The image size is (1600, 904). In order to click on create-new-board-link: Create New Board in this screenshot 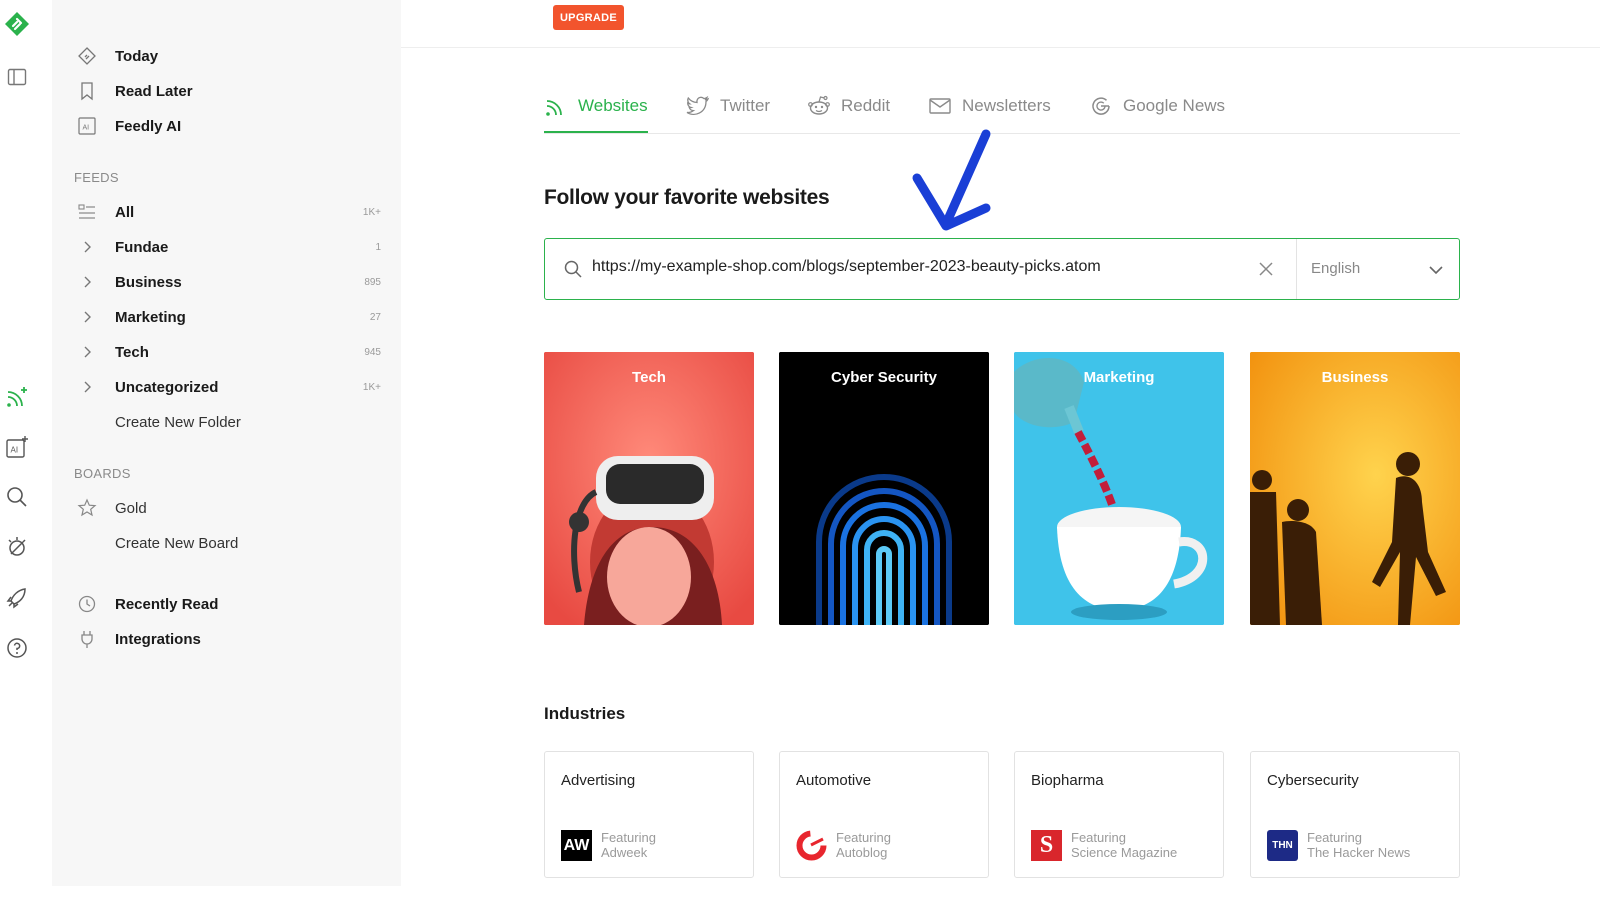, I will do `click(228, 543)`.